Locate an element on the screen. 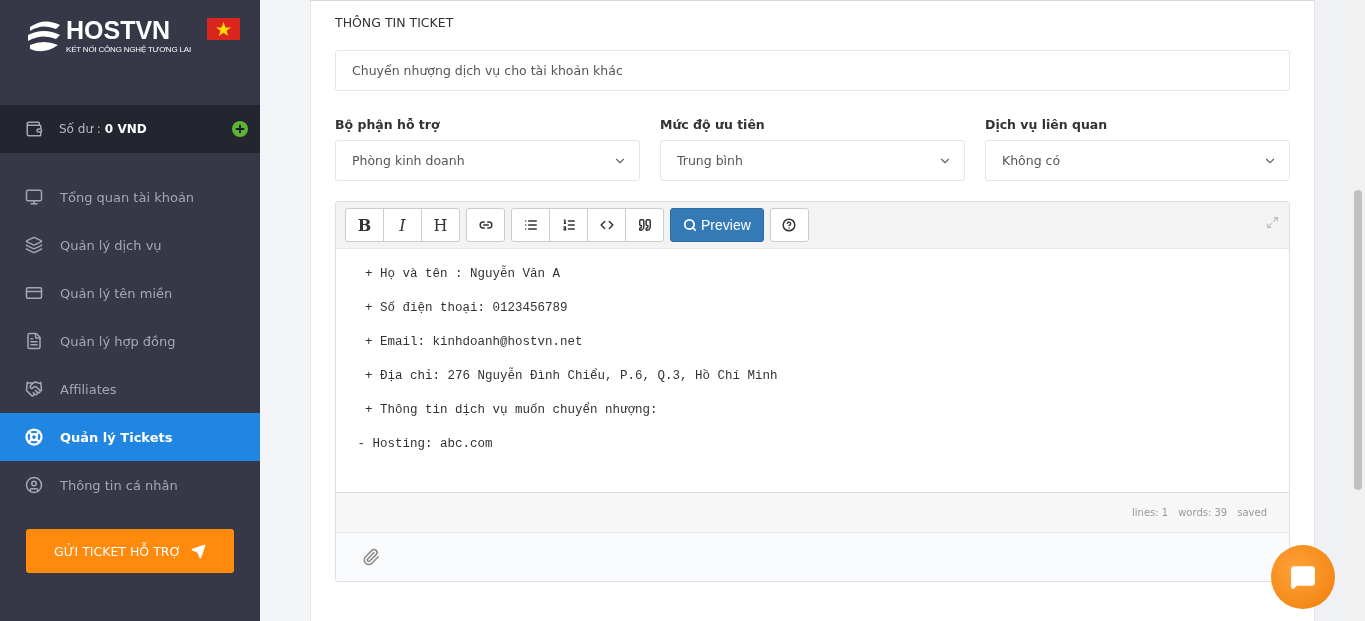  logo-icon is located at coordinates (44, 36).